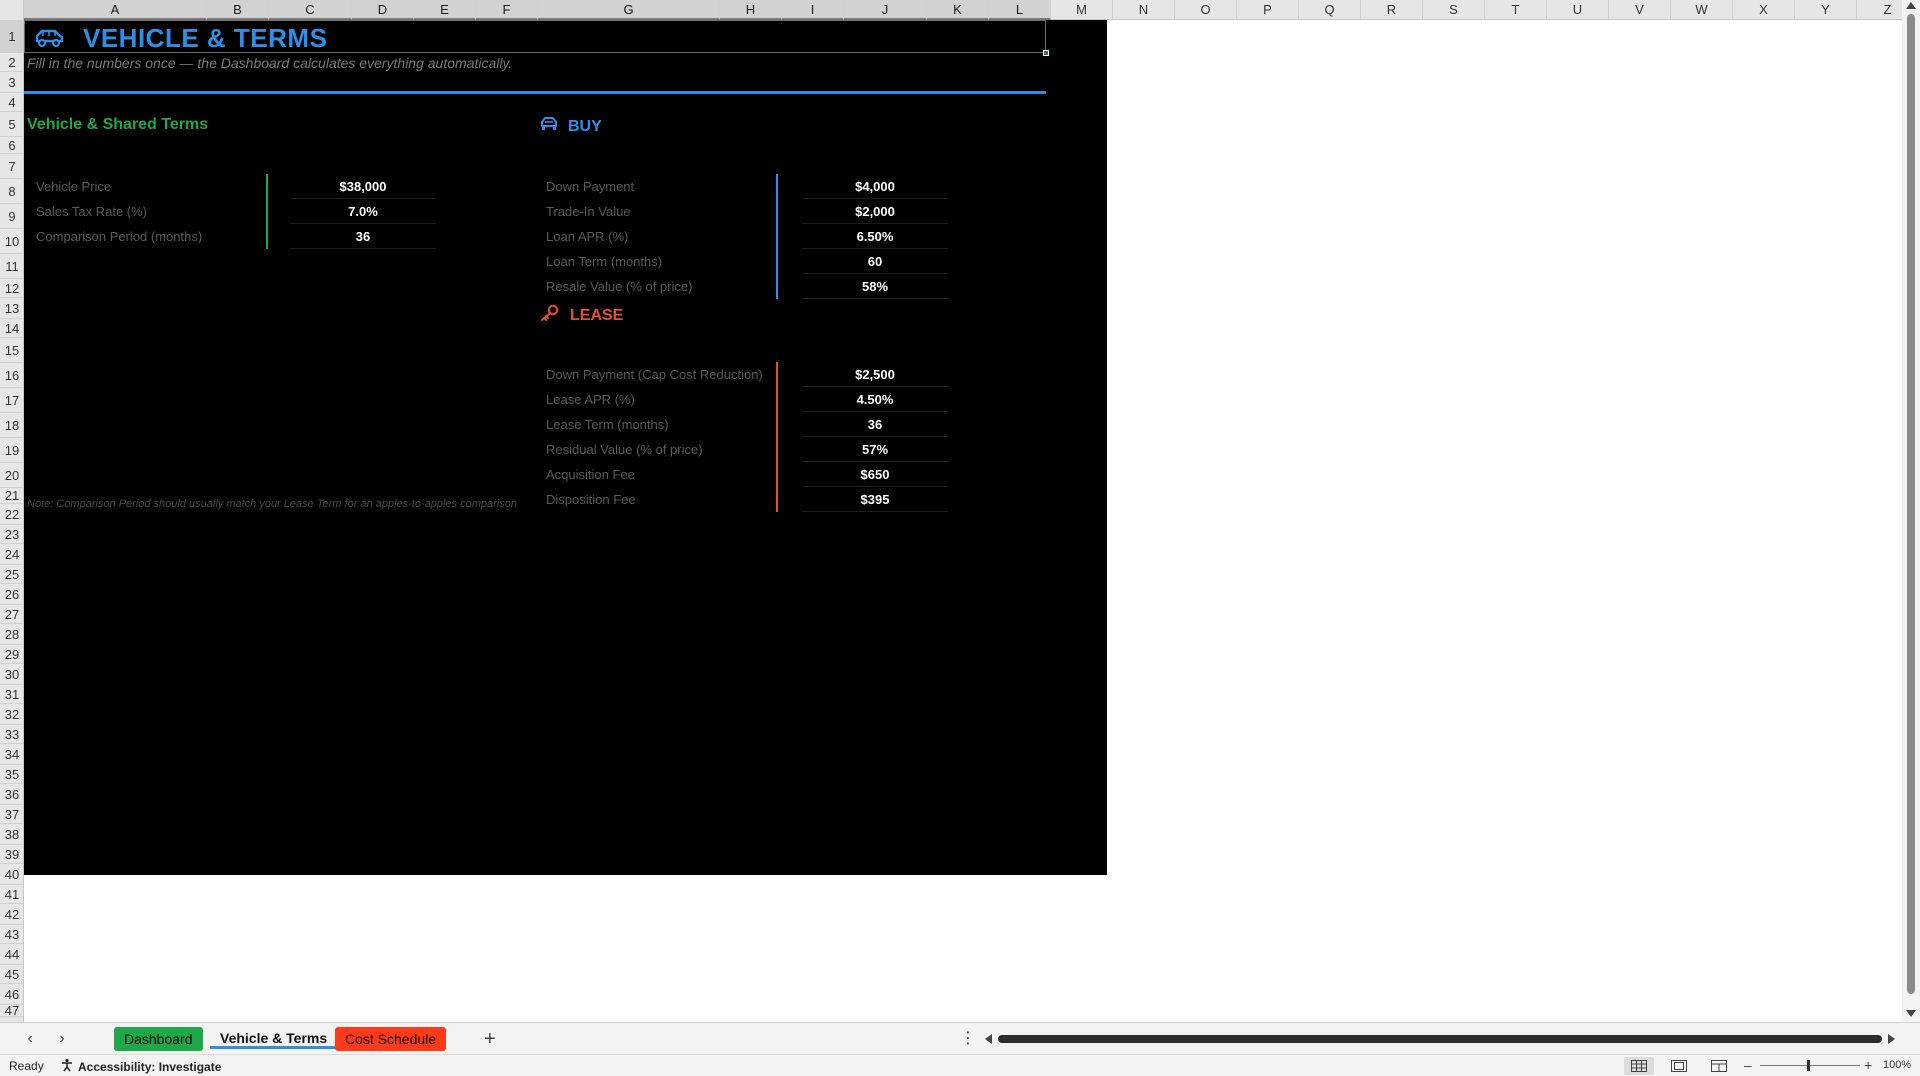 The height and width of the screenshot is (1076, 1920). Describe the element at coordinates (11, 266) in the screenshot. I see `row-header: 11` at that location.